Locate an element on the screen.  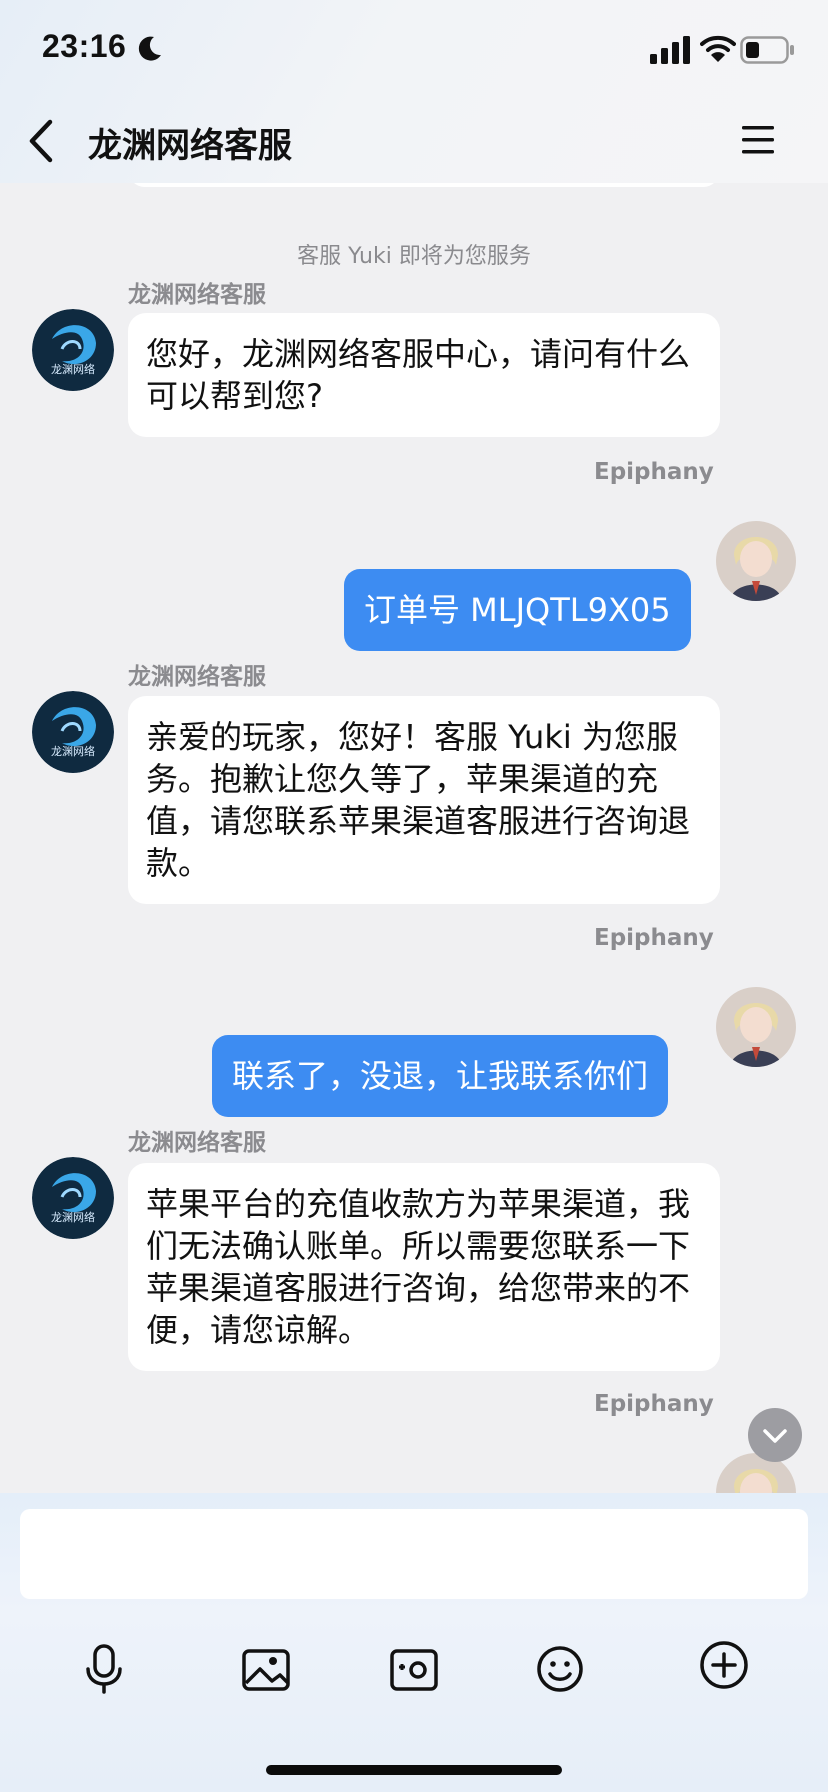
scroll-to-bottom-button is located at coordinates (775, 1435).